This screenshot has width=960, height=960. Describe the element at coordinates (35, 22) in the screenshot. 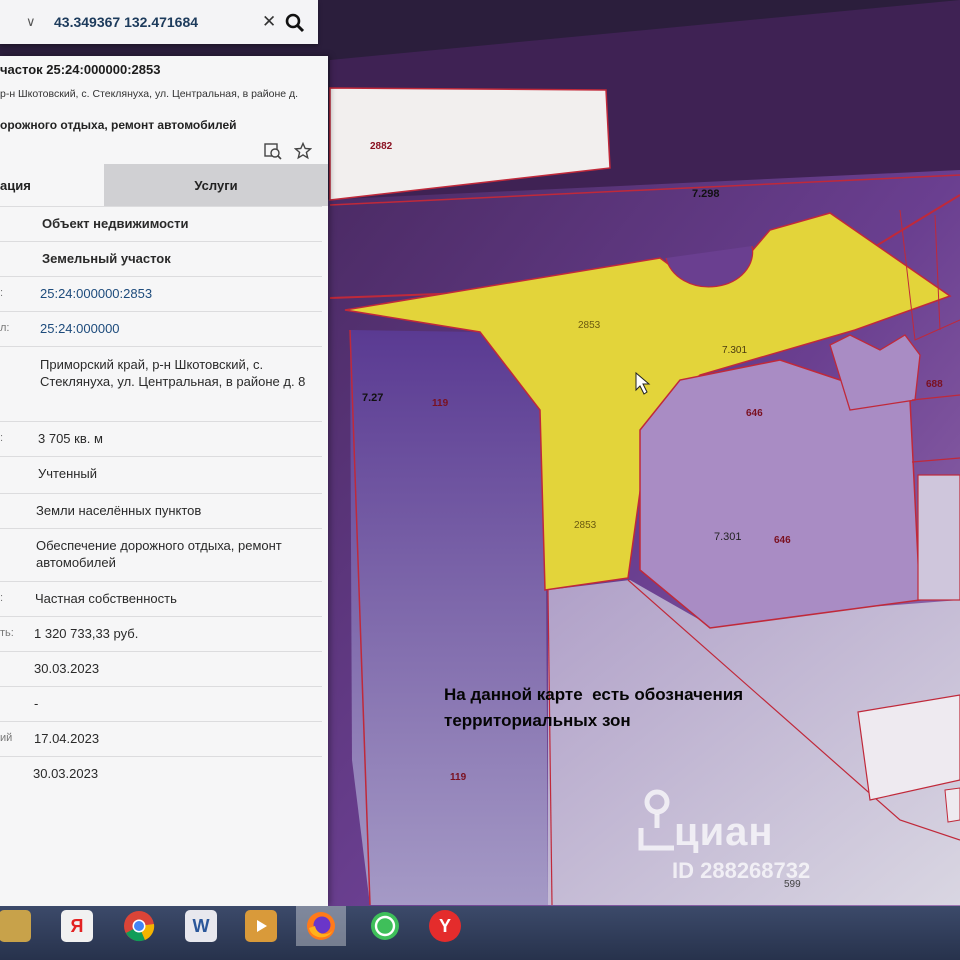

I see `chevron-down-icon: ∨` at that location.